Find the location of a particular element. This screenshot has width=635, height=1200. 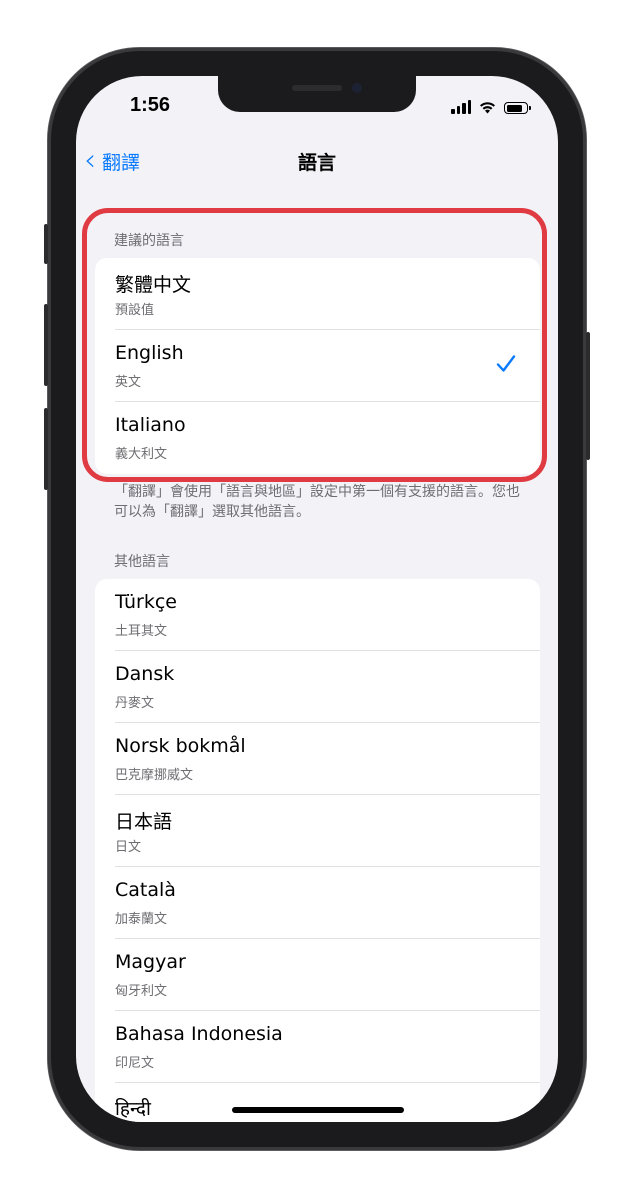

language-name: हिन्दी is located at coordinates (133, 1109).